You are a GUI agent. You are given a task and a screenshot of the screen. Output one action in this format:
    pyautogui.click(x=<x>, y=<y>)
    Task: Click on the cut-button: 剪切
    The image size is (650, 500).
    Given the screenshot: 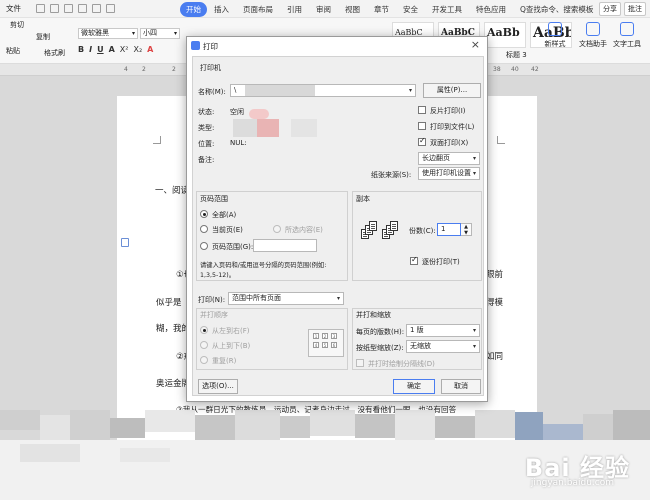 What is the action you would take?
    pyautogui.click(x=17, y=25)
    